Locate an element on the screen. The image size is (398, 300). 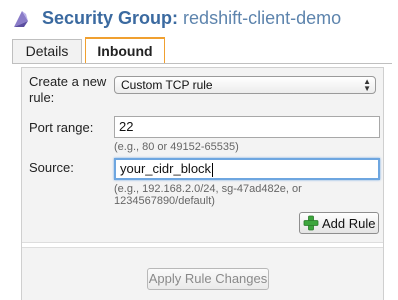
rule-type-select: Custom TCP rule ▲ ▼ is located at coordinates (245, 85).